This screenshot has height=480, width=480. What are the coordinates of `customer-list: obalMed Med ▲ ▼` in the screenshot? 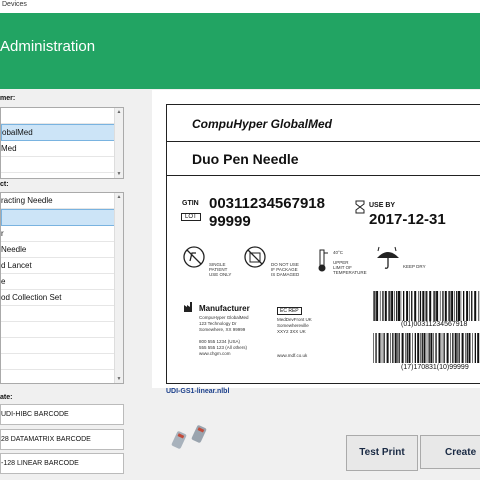 It's located at (62, 143).